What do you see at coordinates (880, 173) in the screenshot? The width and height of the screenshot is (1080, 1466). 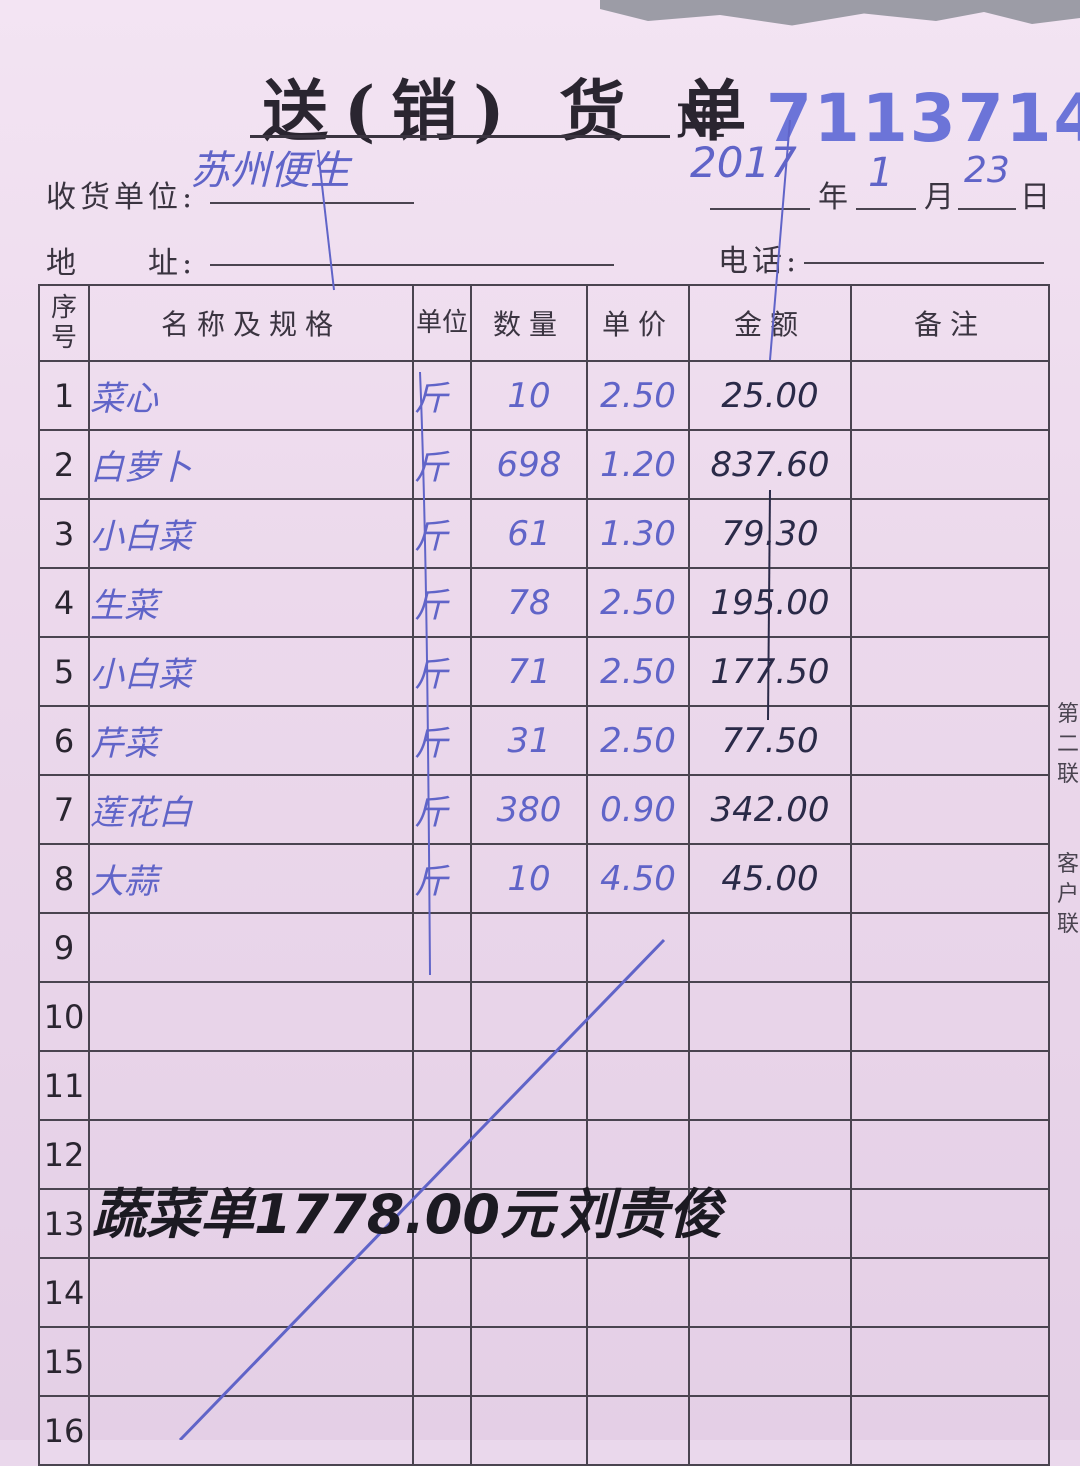 I see `month-value: 1` at bounding box center [880, 173].